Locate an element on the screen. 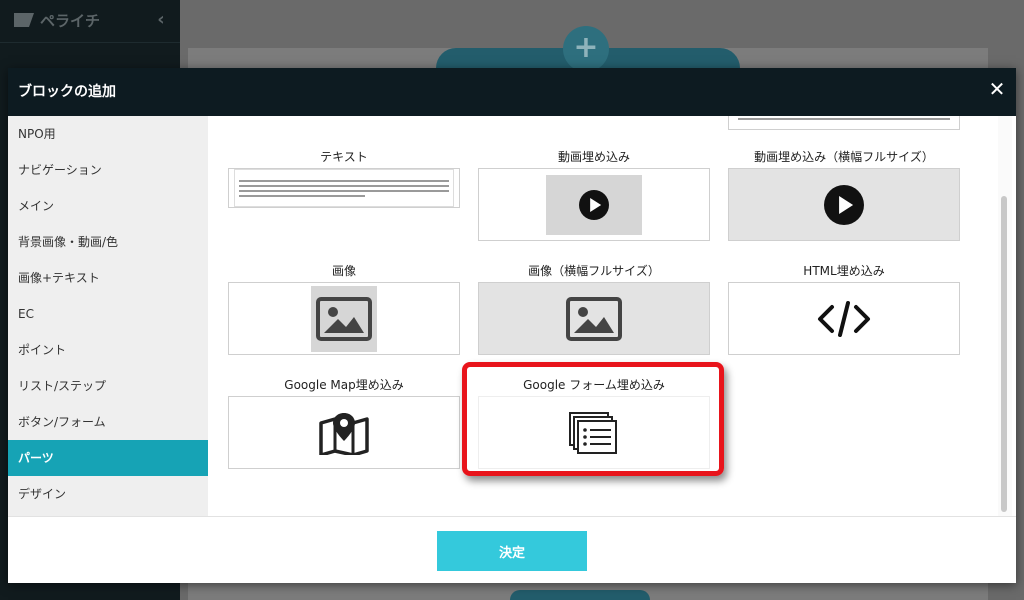 Image resolution: width=1024 pixels, height=600 pixels. tile-video-embed: 動画埋め込み is located at coordinates (594, 193).